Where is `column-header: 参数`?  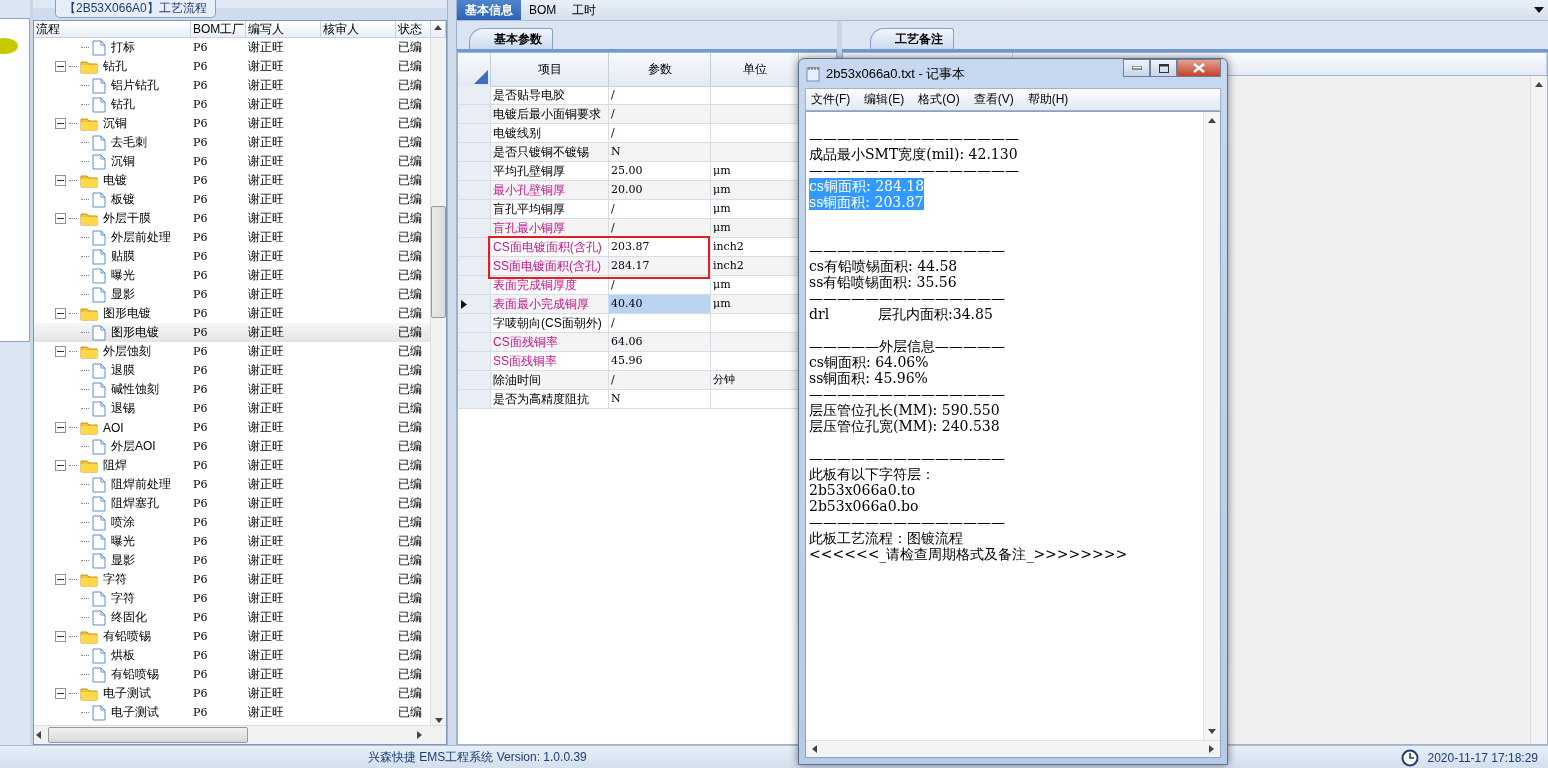 column-header: 参数 is located at coordinates (660, 70).